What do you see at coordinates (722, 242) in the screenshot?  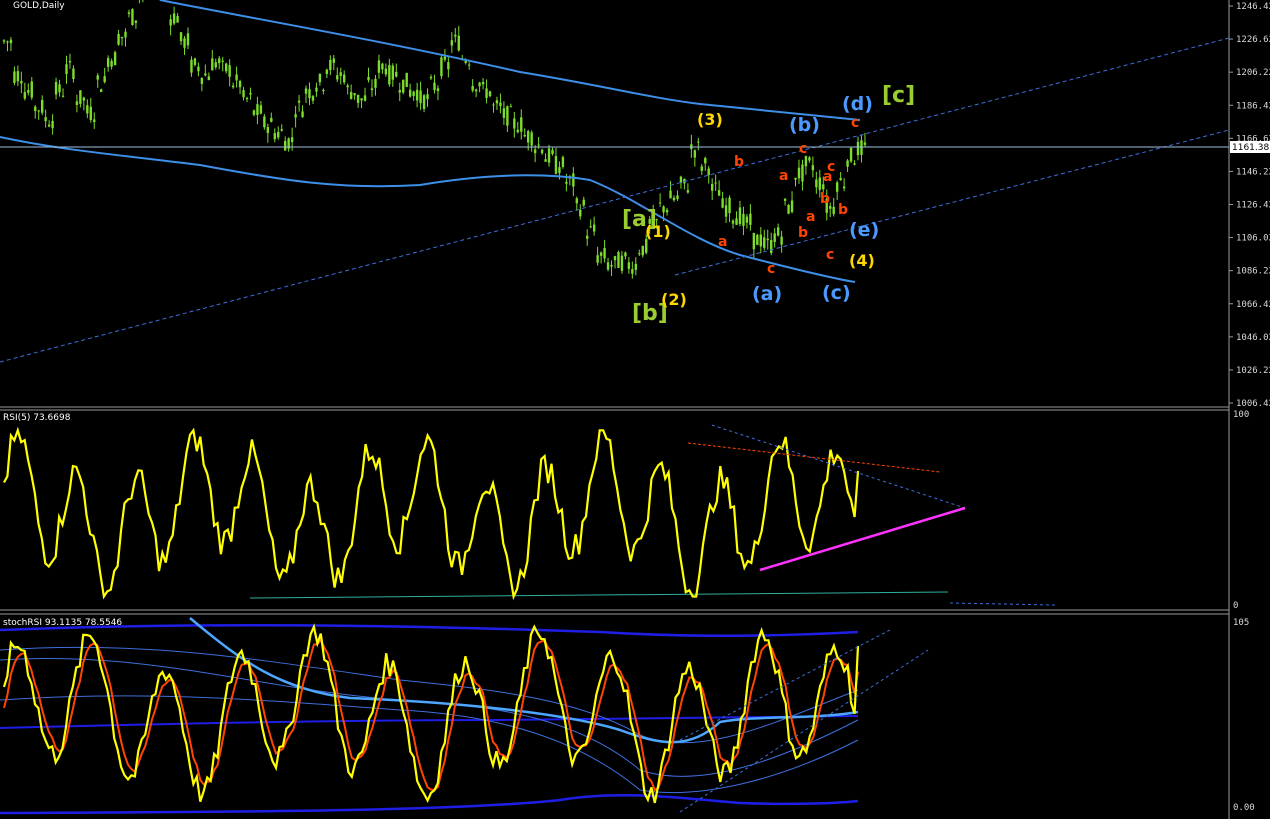 I see `wave-label: a` at bounding box center [722, 242].